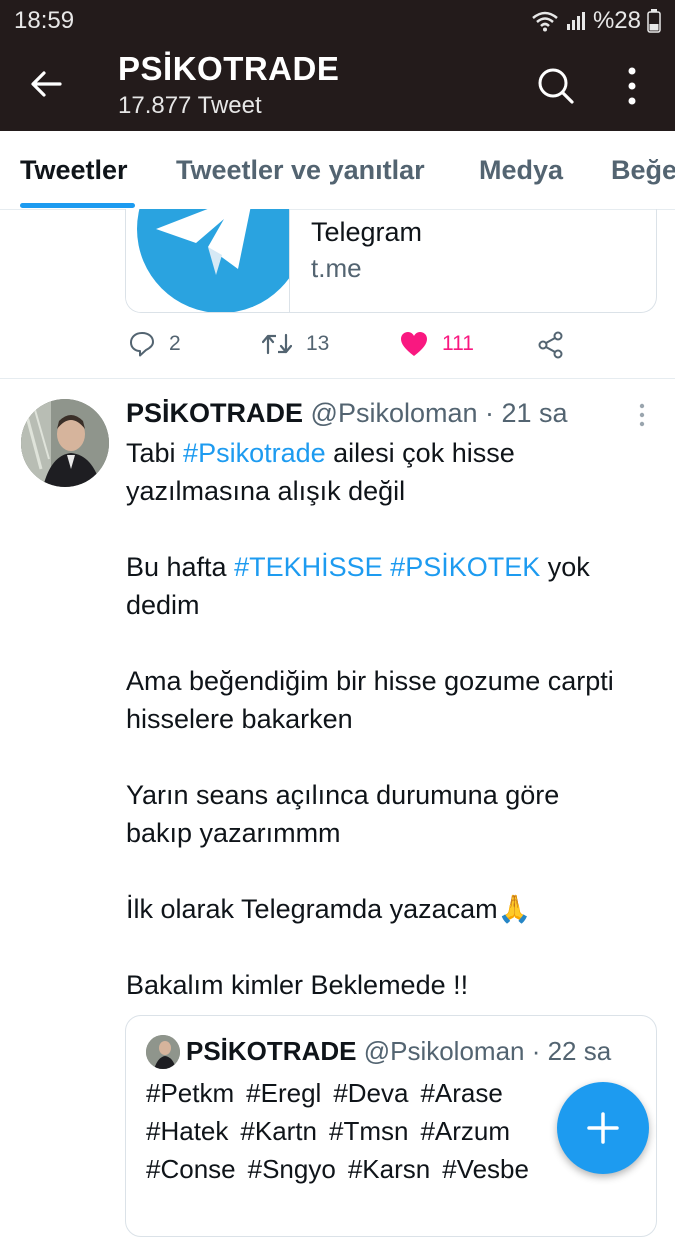 This screenshot has width=675, height=1237. What do you see at coordinates (565, 567) in the screenshot?
I see `text-span: yok` at bounding box center [565, 567].